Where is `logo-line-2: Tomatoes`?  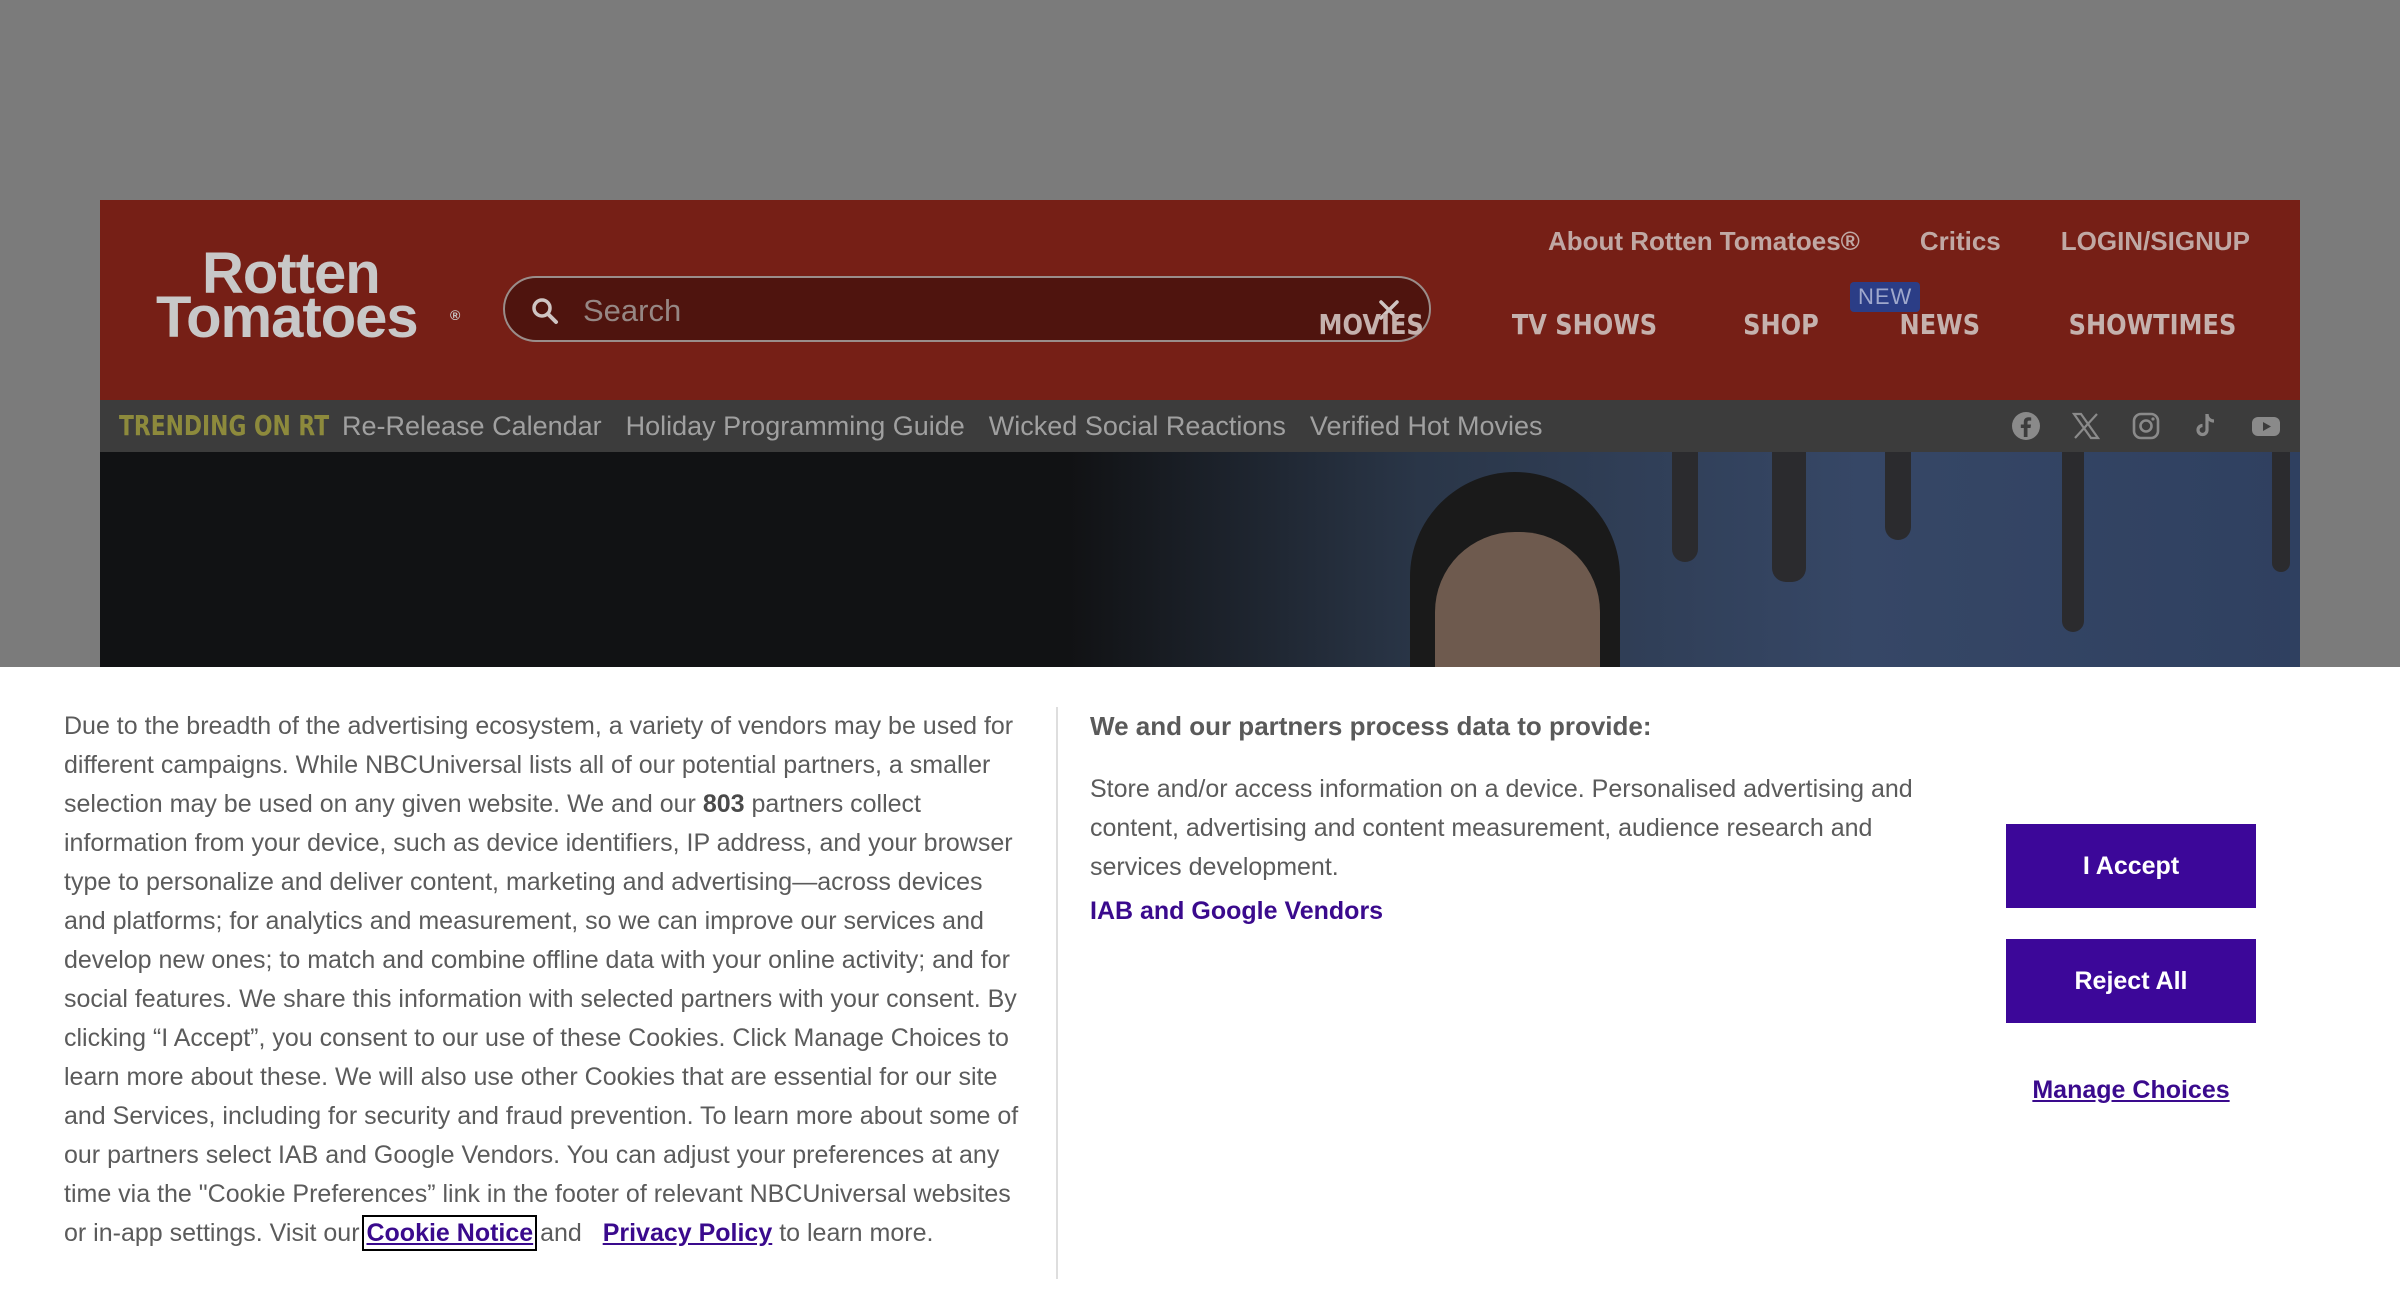 logo-line-2: Tomatoes is located at coordinates (287, 317).